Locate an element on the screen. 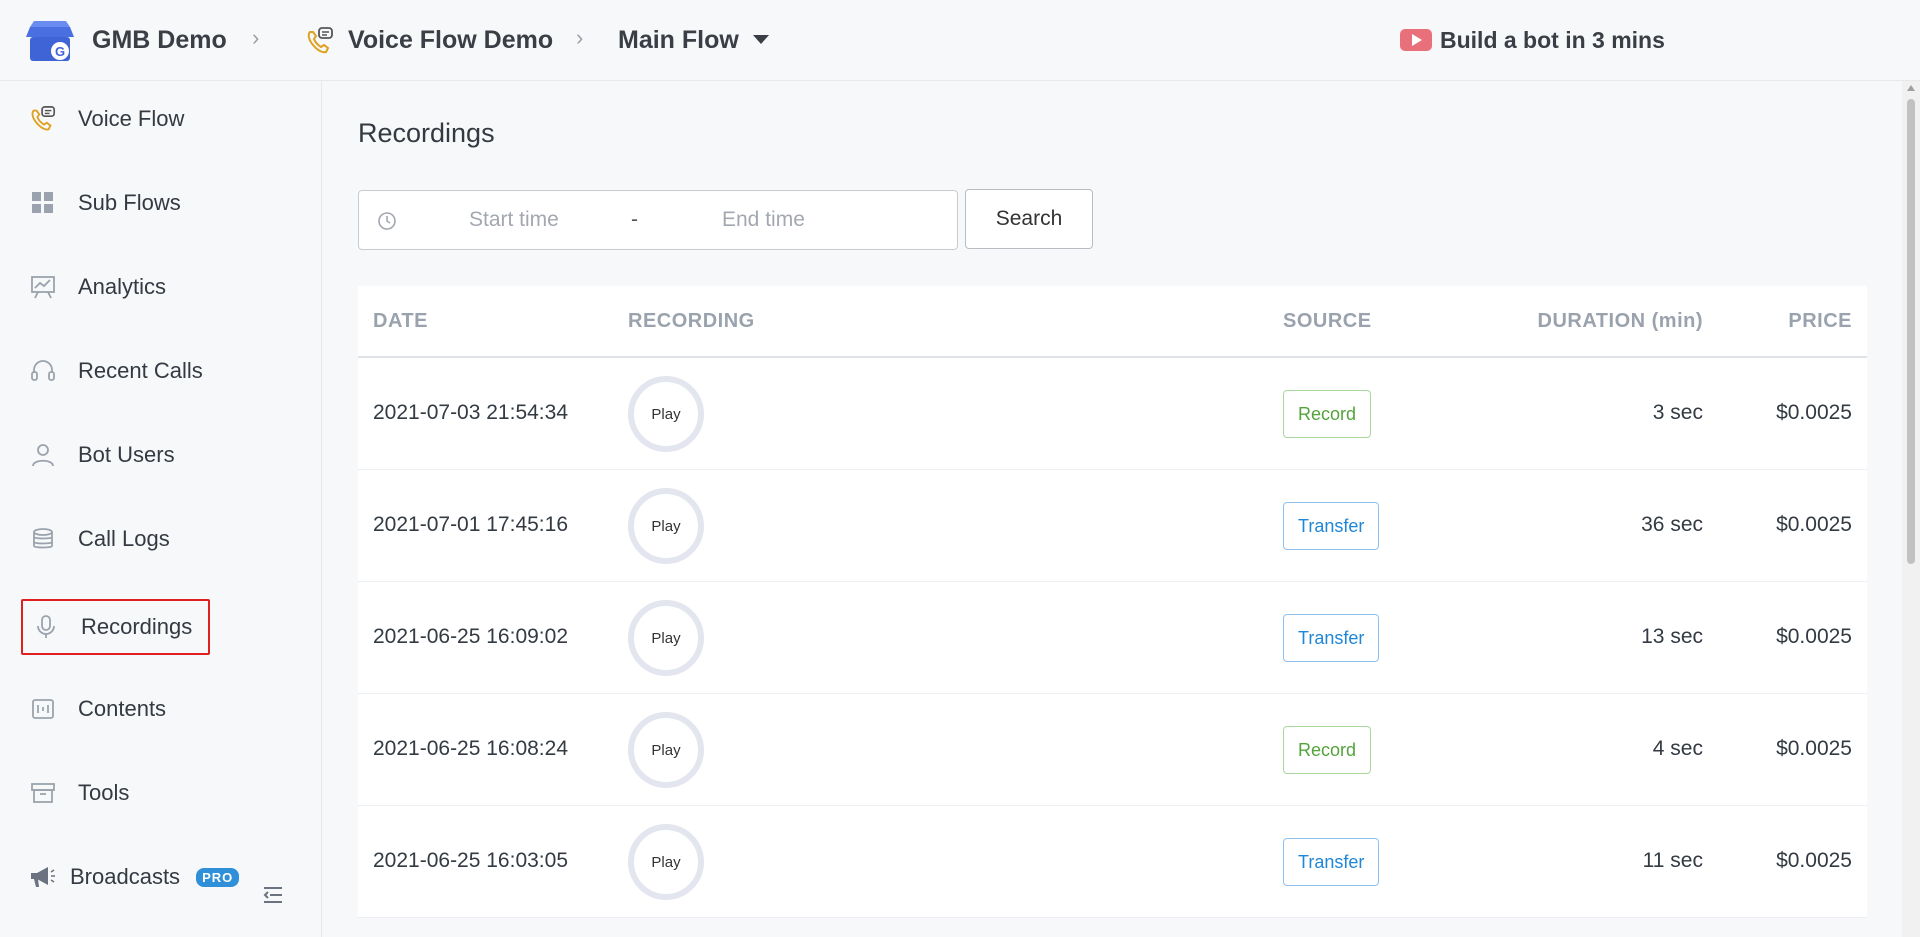  sidebar-item-call-logs: Call Logs is located at coordinates (115, 539).